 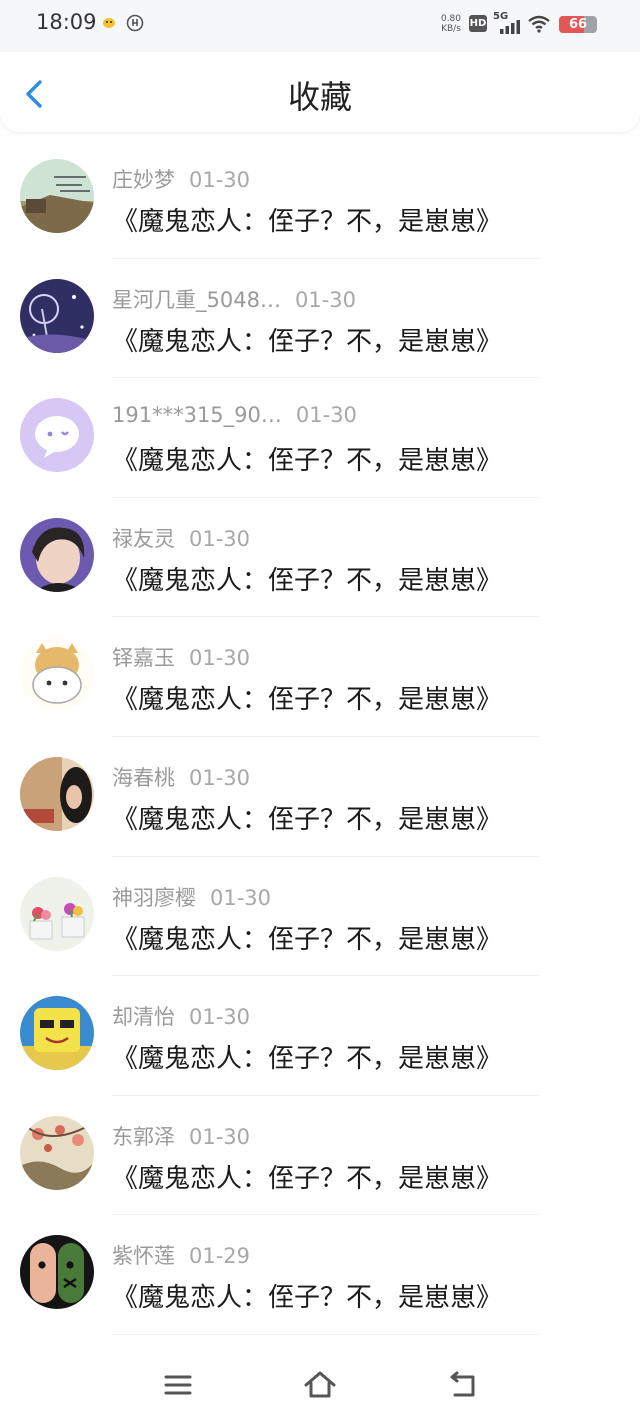 What do you see at coordinates (320, 199) in the screenshot?
I see `list-item: 庄妙梦 01-30 《魔鬼恋人：侄子？不，是崽崽》` at bounding box center [320, 199].